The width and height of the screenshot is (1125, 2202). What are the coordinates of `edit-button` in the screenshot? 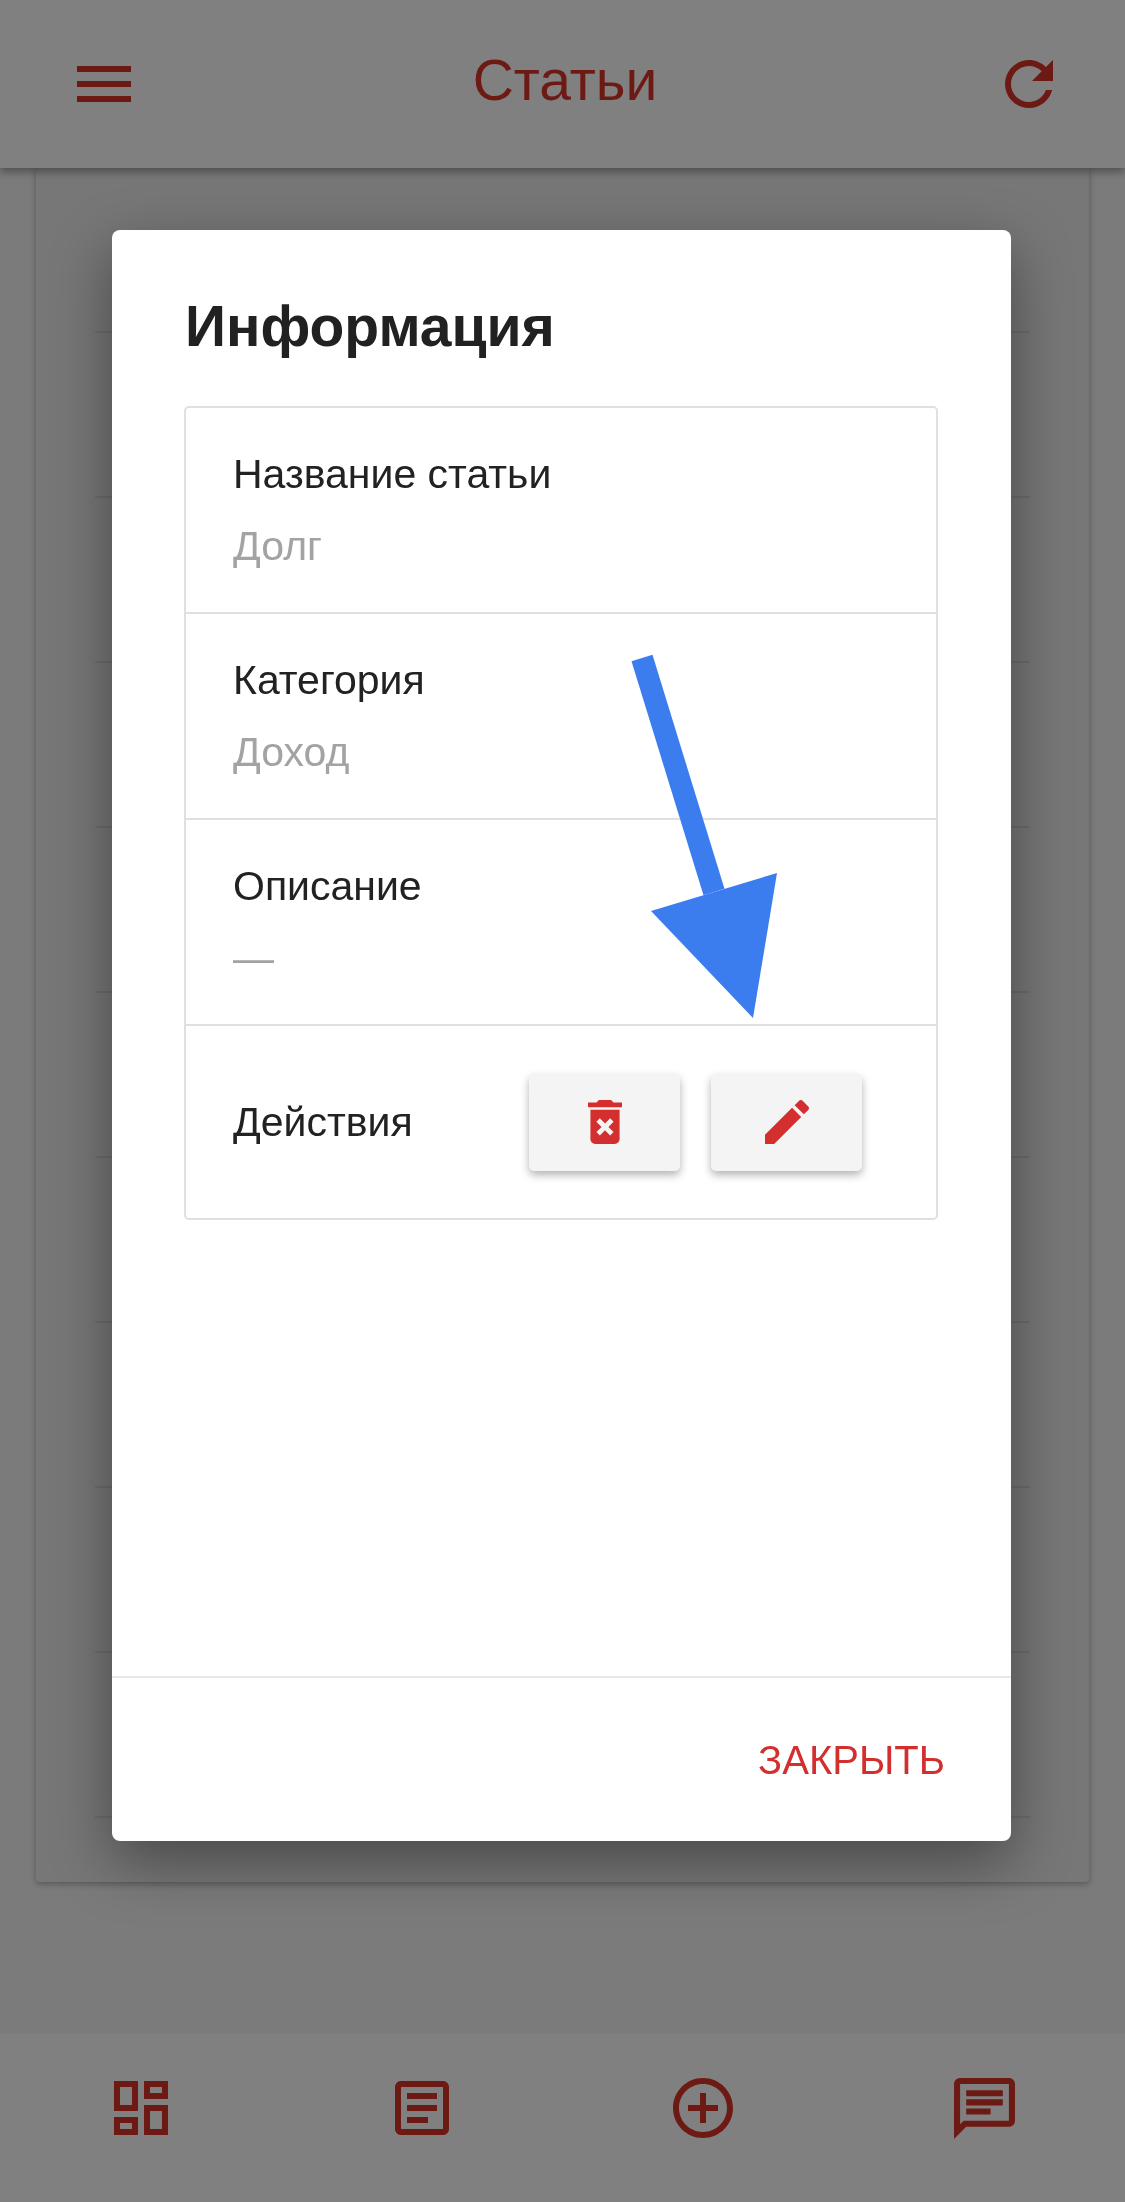 It's located at (786, 1122).